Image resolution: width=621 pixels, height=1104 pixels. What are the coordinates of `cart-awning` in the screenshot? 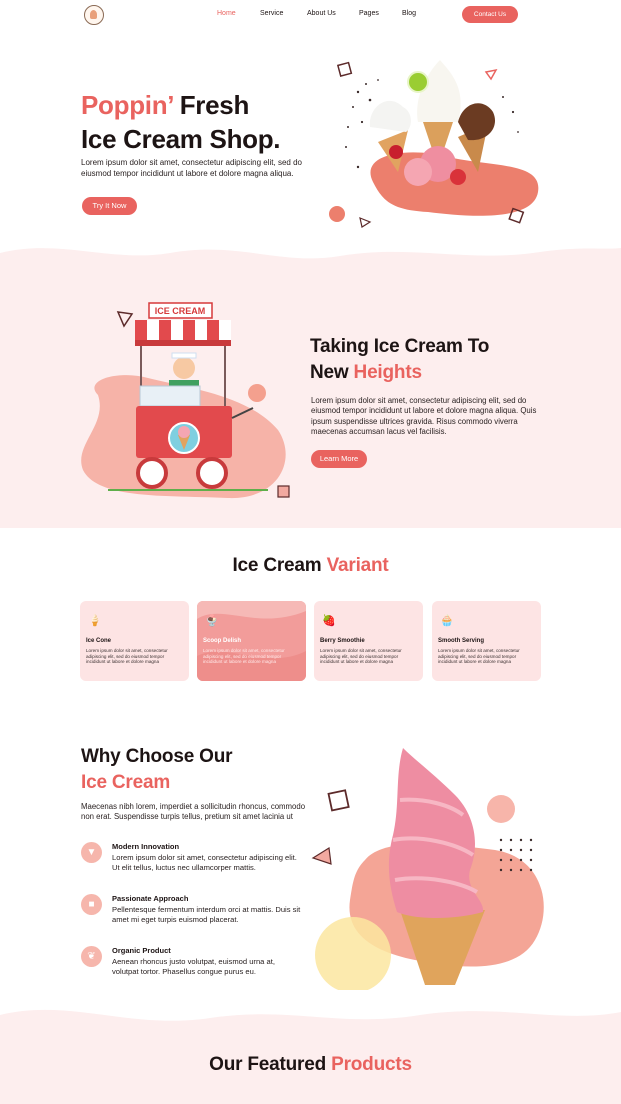 It's located at (183, 333).